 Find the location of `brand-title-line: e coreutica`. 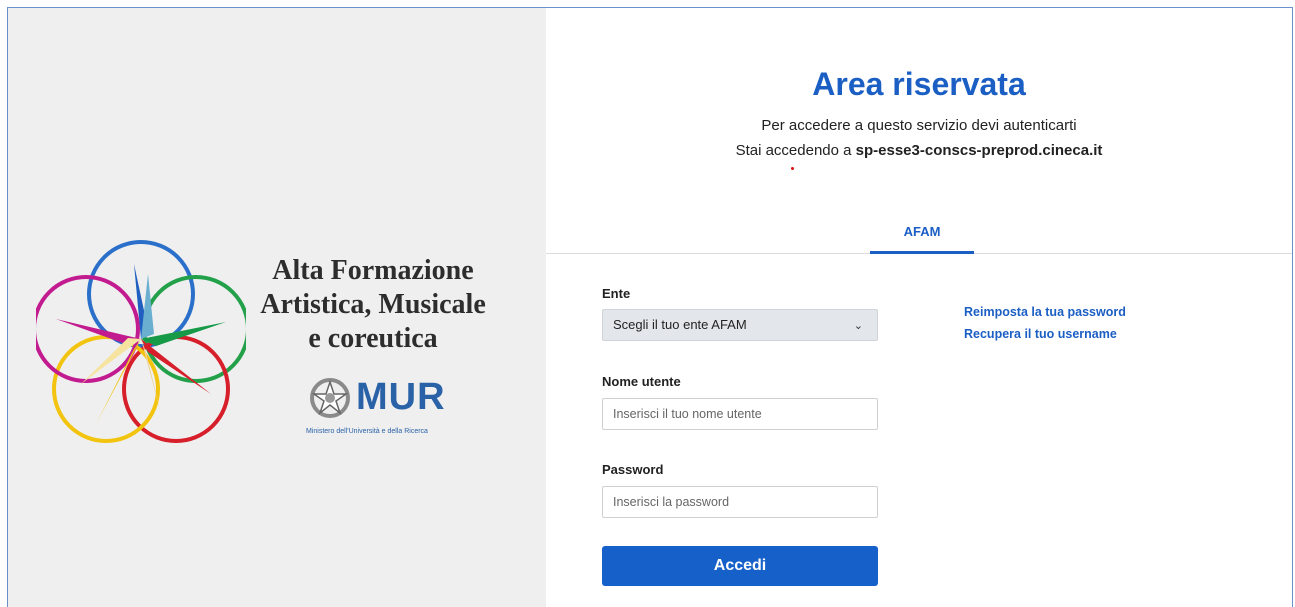

brand-title-line: e coreutica is located at coordinates (373, 338).